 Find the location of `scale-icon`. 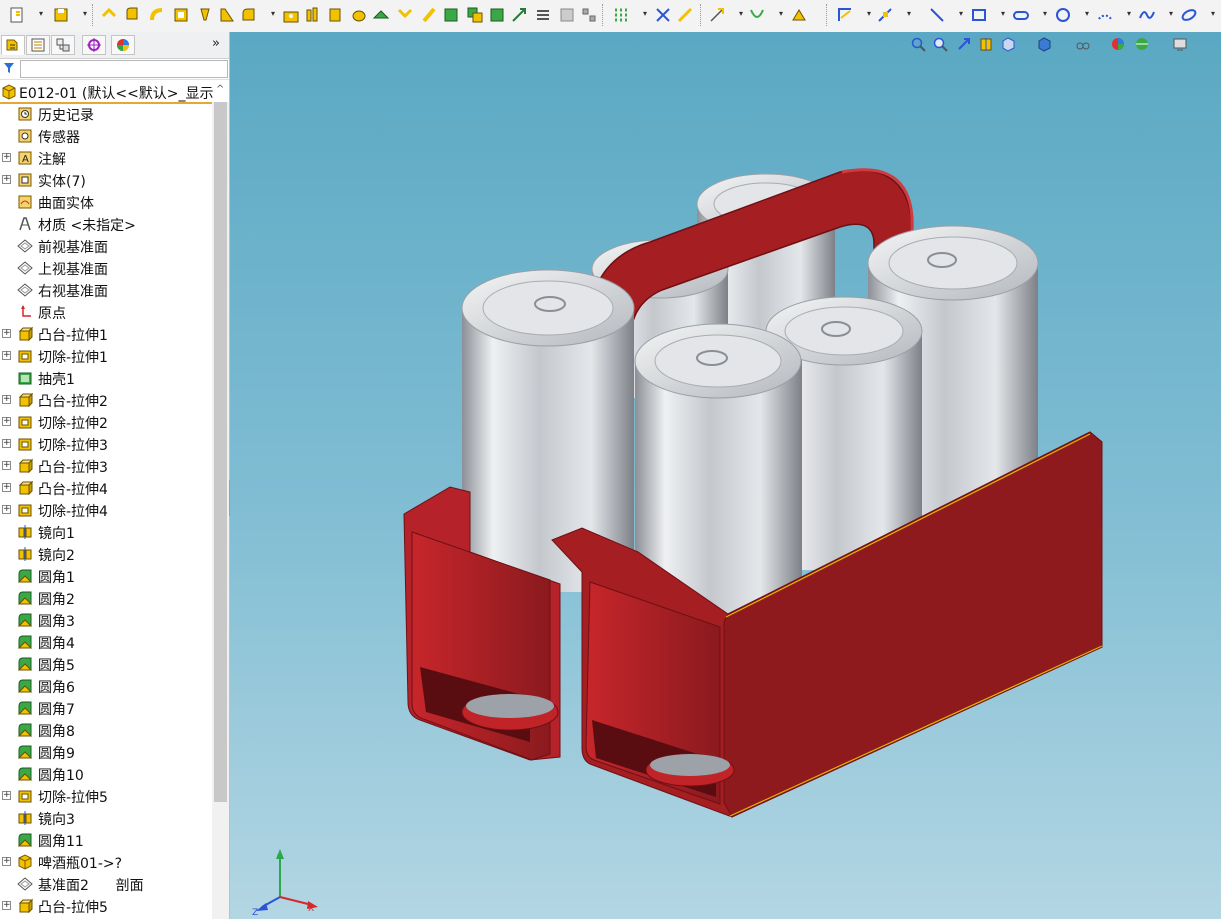

scale-icon is located at coordinates (567, 15).